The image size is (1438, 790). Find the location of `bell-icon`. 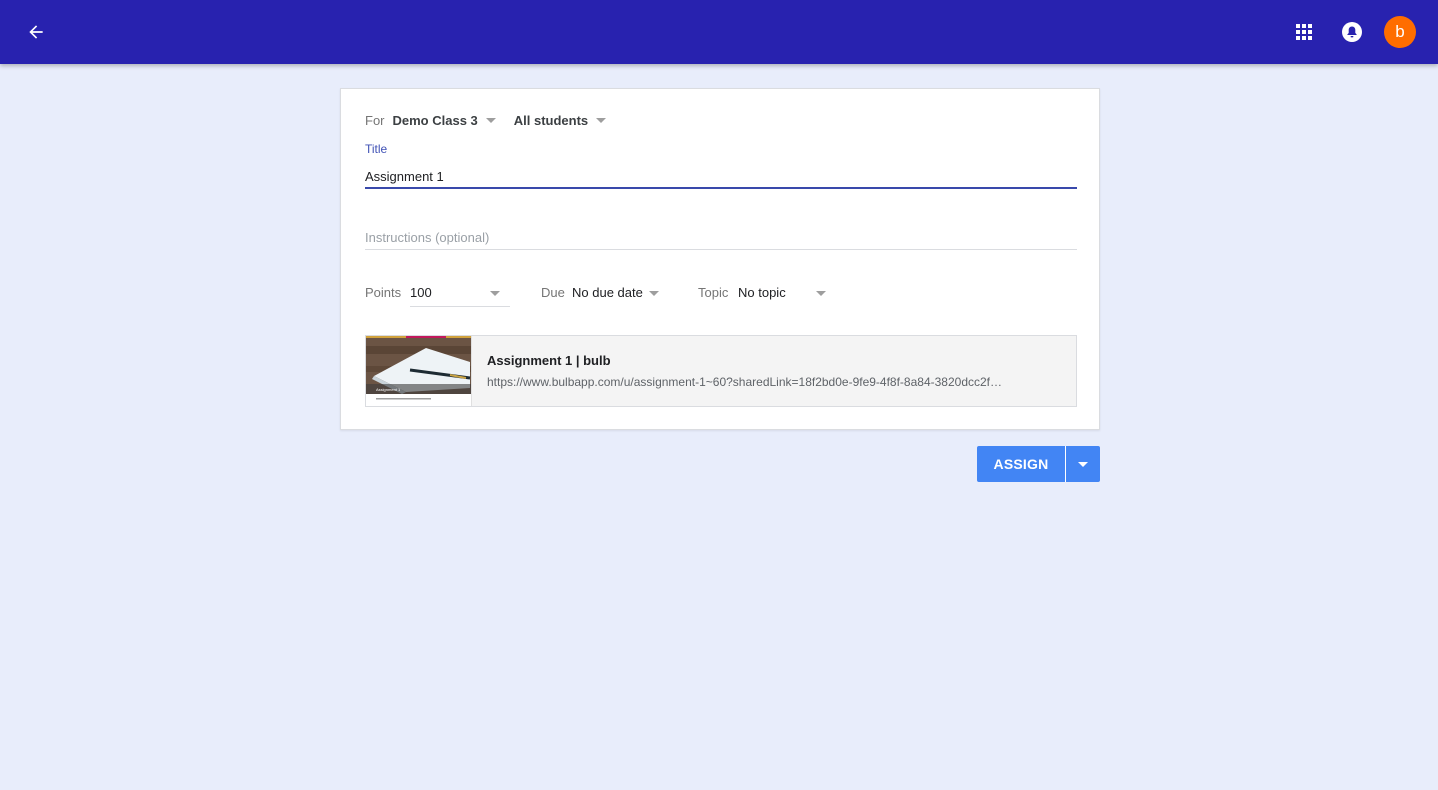

bell-icon is located at coordinates (1352, 32).